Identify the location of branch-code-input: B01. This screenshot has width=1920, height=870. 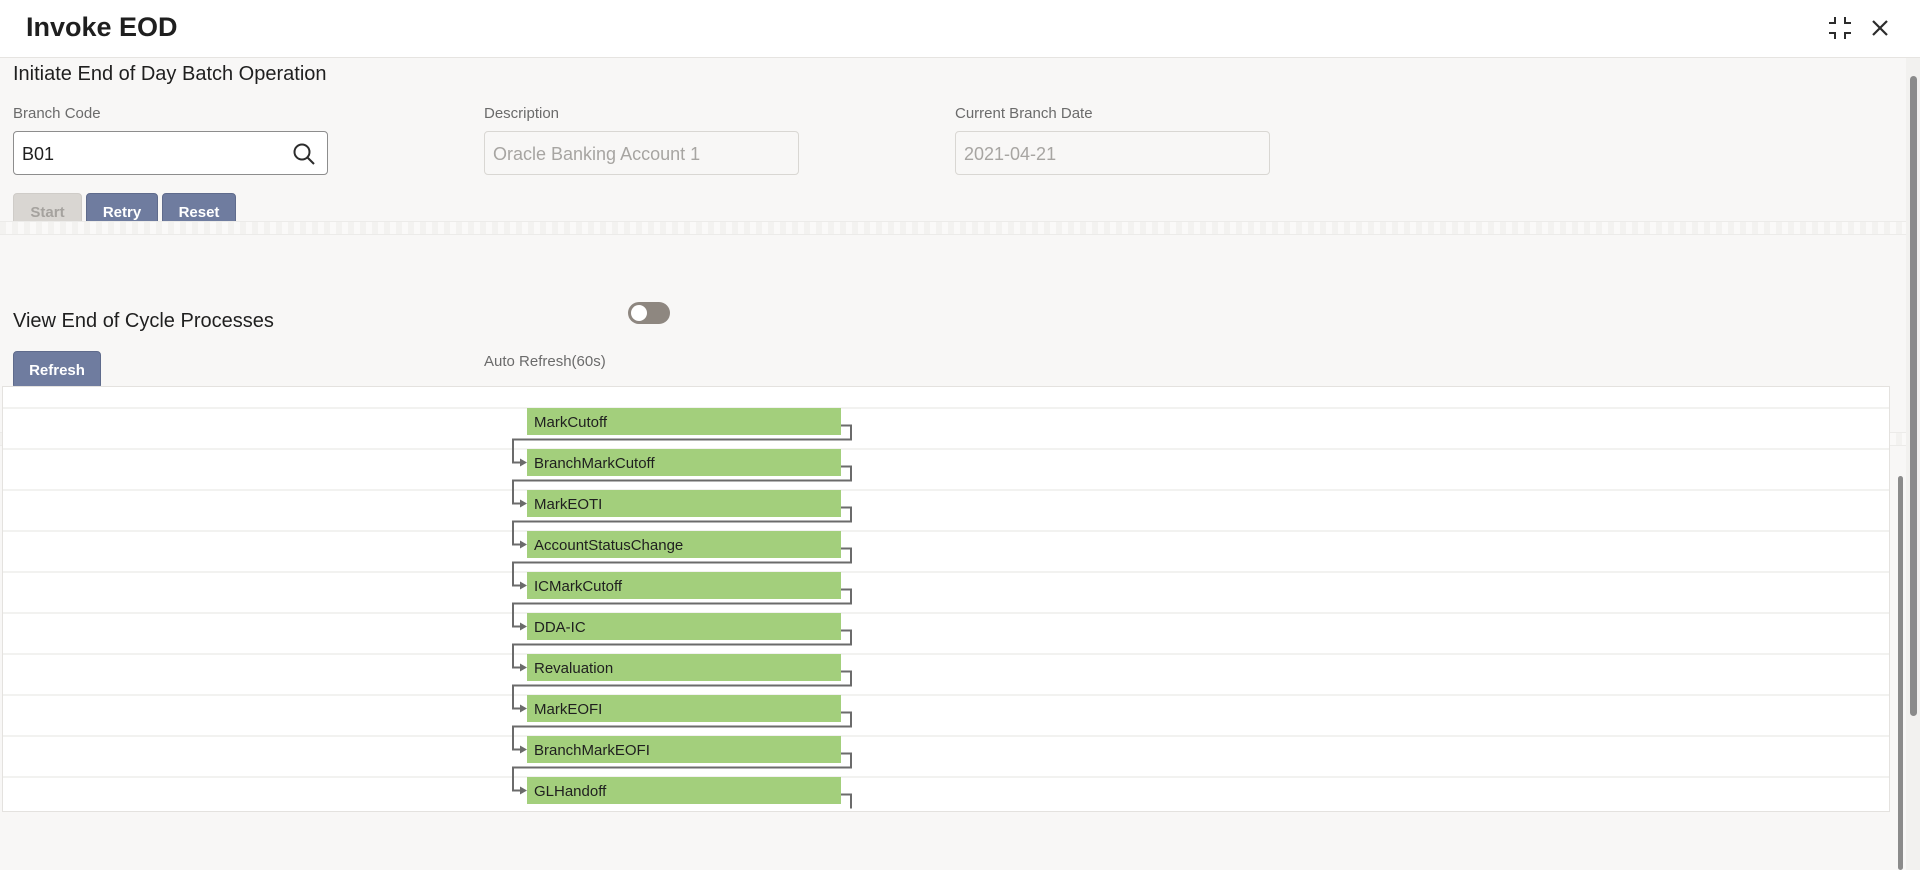
(170, 153).